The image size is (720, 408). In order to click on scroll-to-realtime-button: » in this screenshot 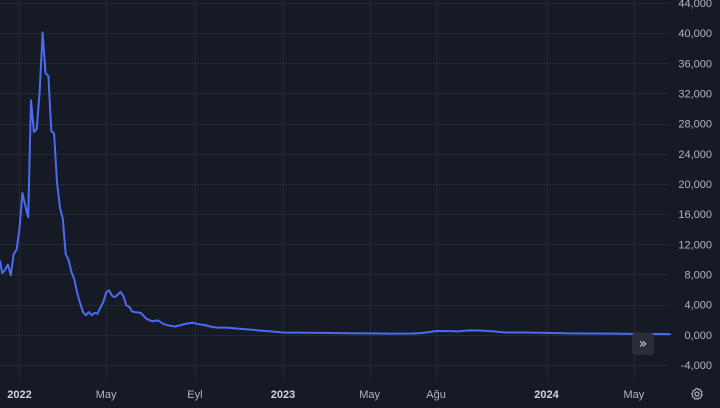, I will do `click(643, 344)`.